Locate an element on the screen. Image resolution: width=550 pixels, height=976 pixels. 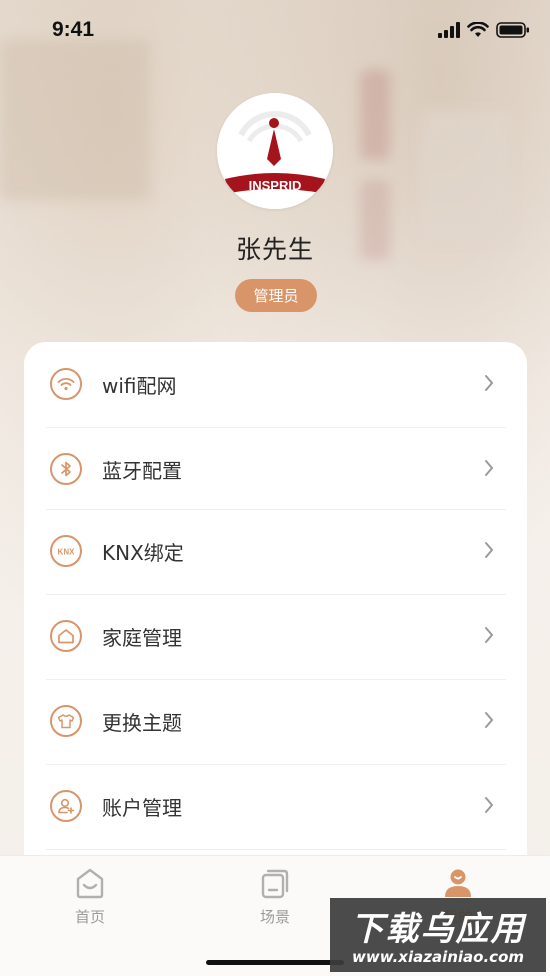
menu-item-theme: 更换主题 is located at coordinates (276, 721).